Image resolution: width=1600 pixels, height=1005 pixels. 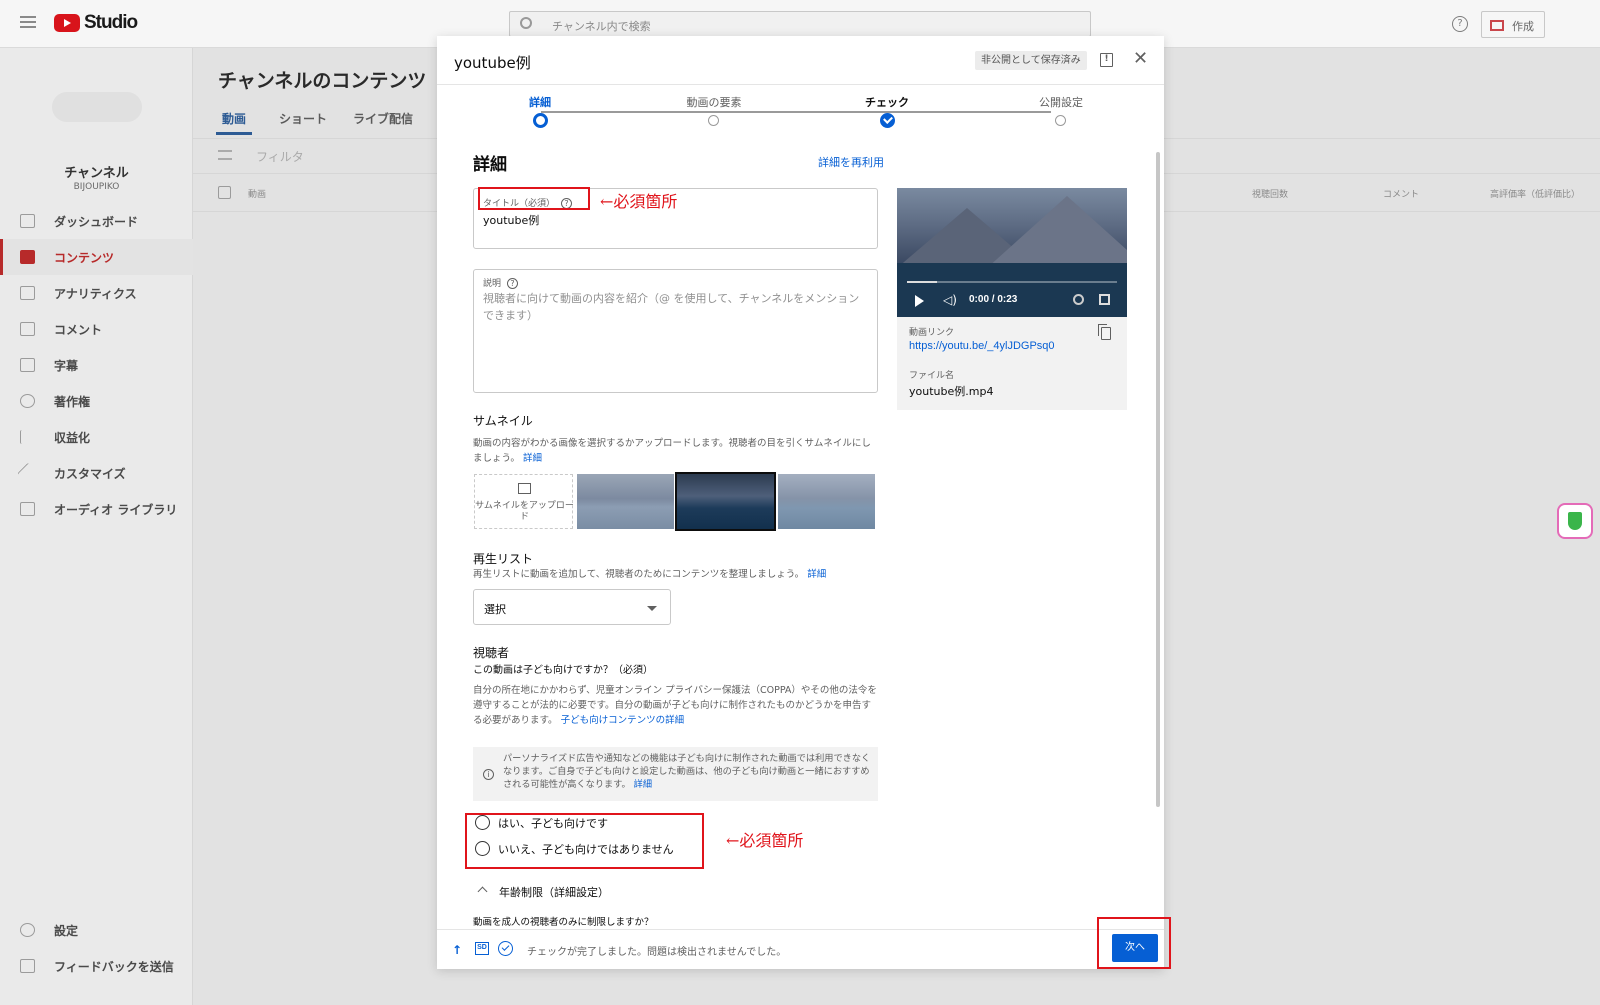 I want to click on sidebar-item-comments: コメント, so click(x=96, y=329).